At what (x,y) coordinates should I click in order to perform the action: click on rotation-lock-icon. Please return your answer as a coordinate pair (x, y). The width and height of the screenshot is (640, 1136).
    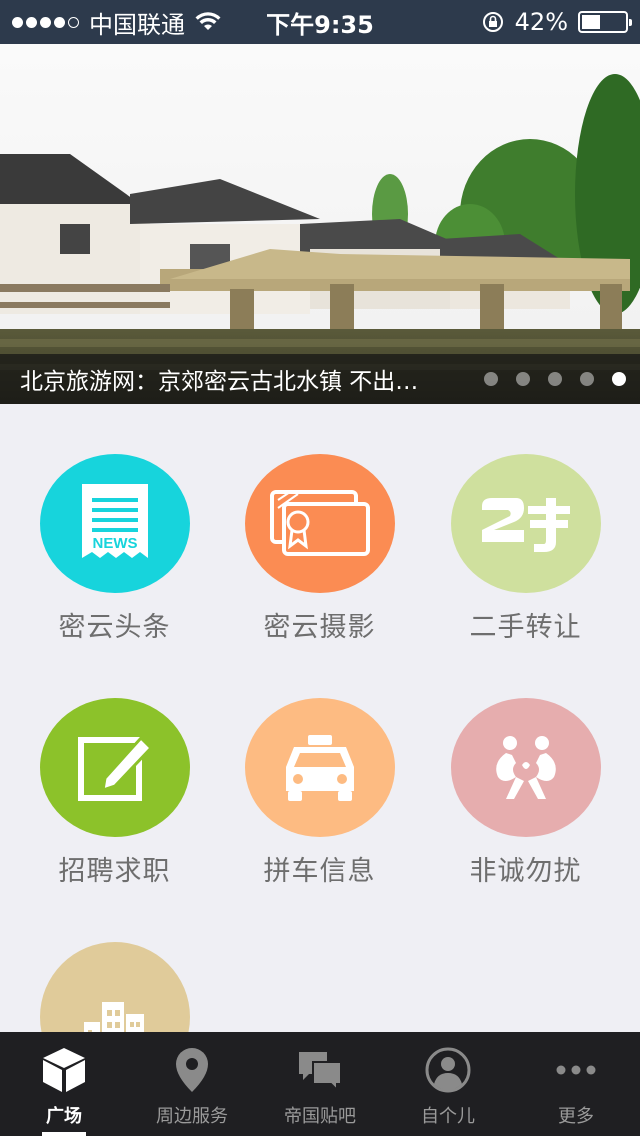
    Looking at the image, I should click on (492, 22).